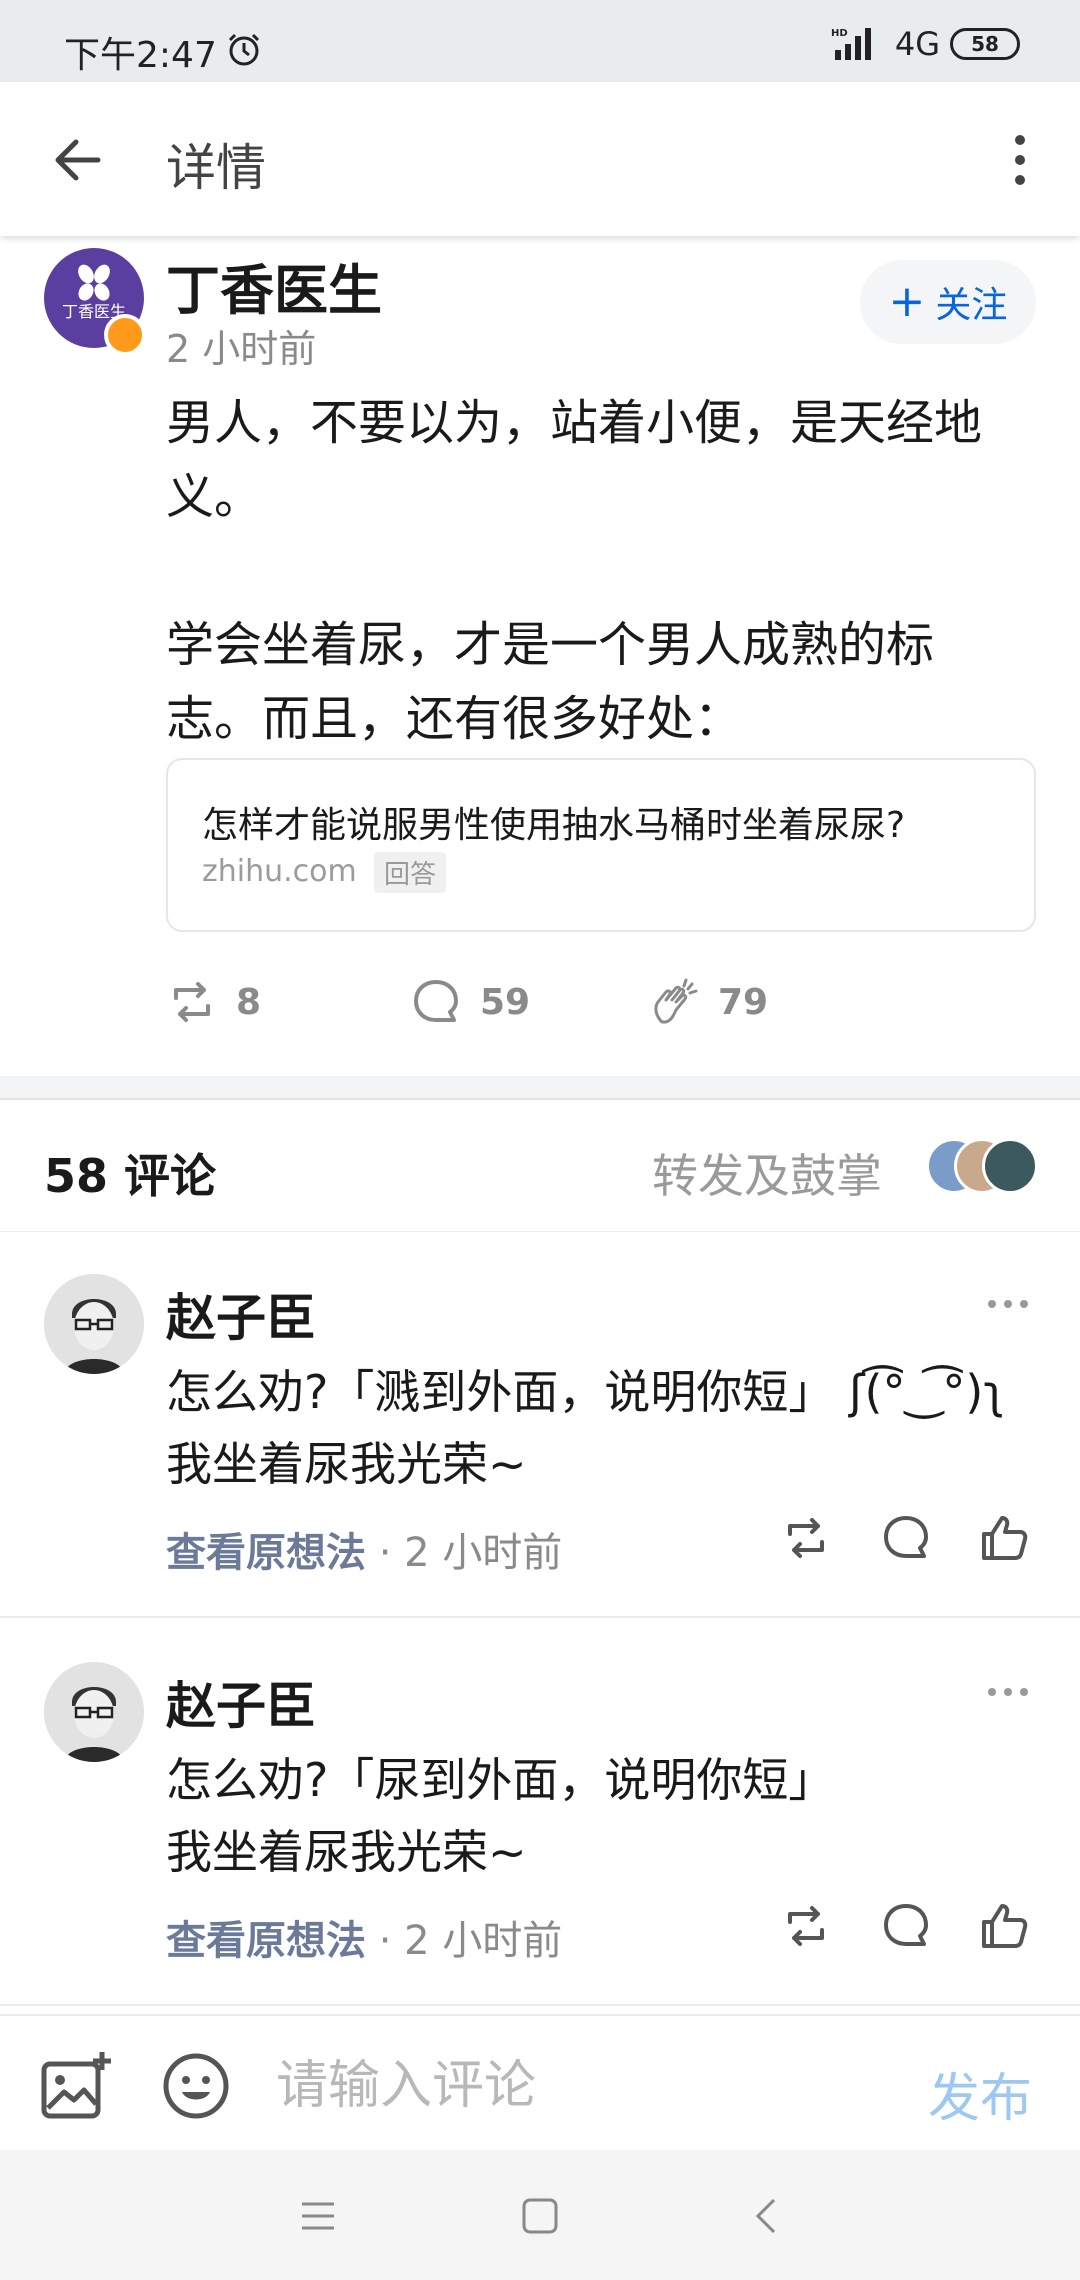 This screenshot has height=2280, width=1080. Describe the element at coordinates (927, 1392) in the screenshot. I see `kaomoji: ʃ(͡°‿͡°)ʅ` at that location.